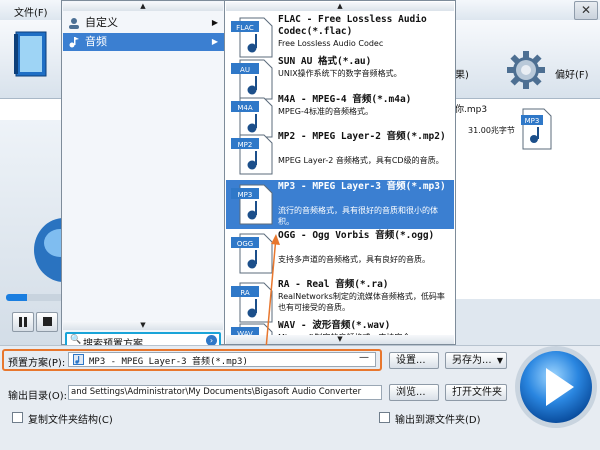  Describe the element at coordinates (356, 235) in the screenshot. I see `format-title: OGG - Ogg Vorbis 音频(*.ogg)` at that location.